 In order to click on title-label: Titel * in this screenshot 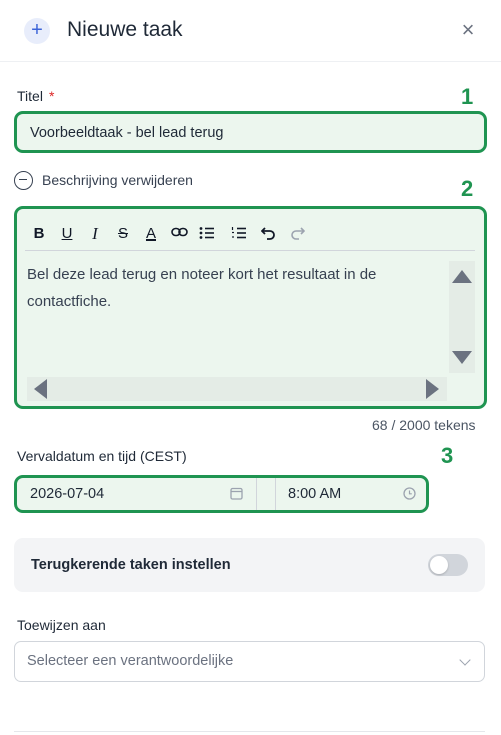, I will do `click(36, 96)`.